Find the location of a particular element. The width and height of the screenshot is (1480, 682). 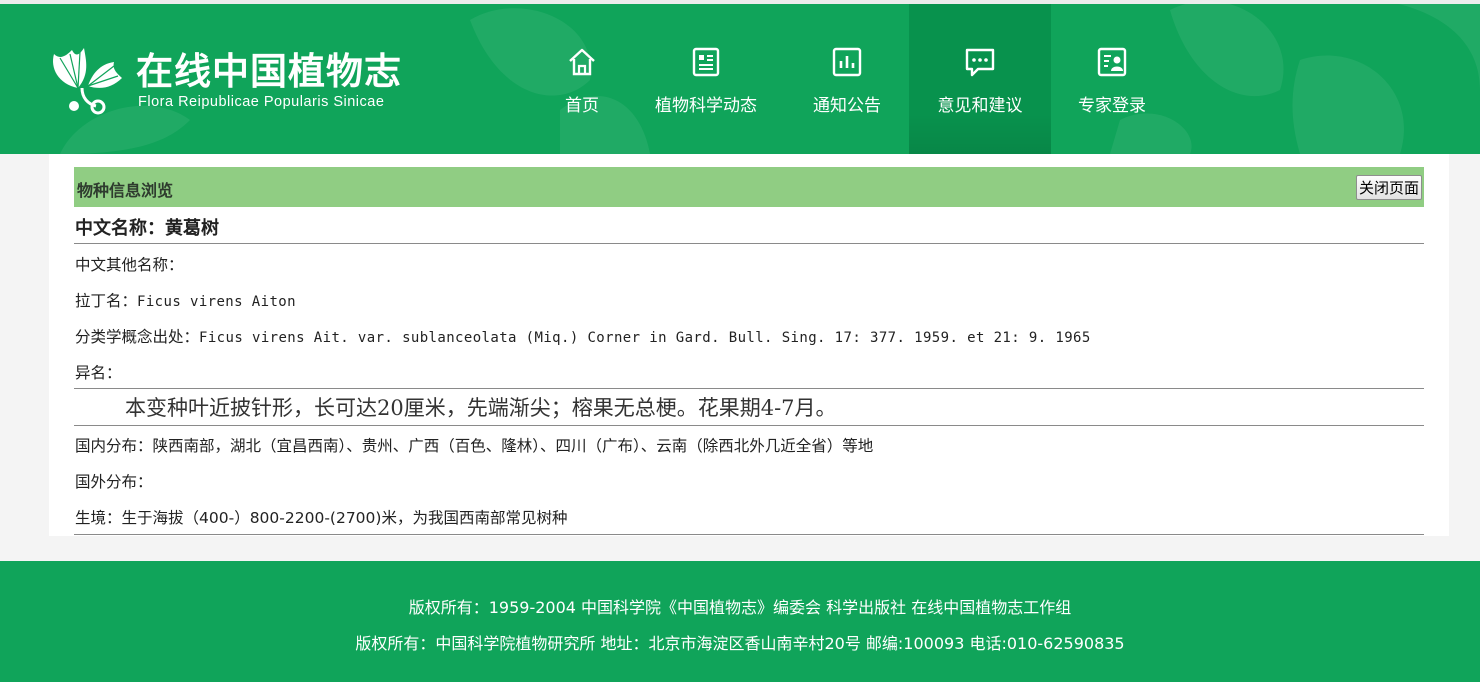

habitat-row: 生境：生于海拔（400-）800-2200-(2700)米，为我国西南部常见树种 is located at coordinates (749, 517).